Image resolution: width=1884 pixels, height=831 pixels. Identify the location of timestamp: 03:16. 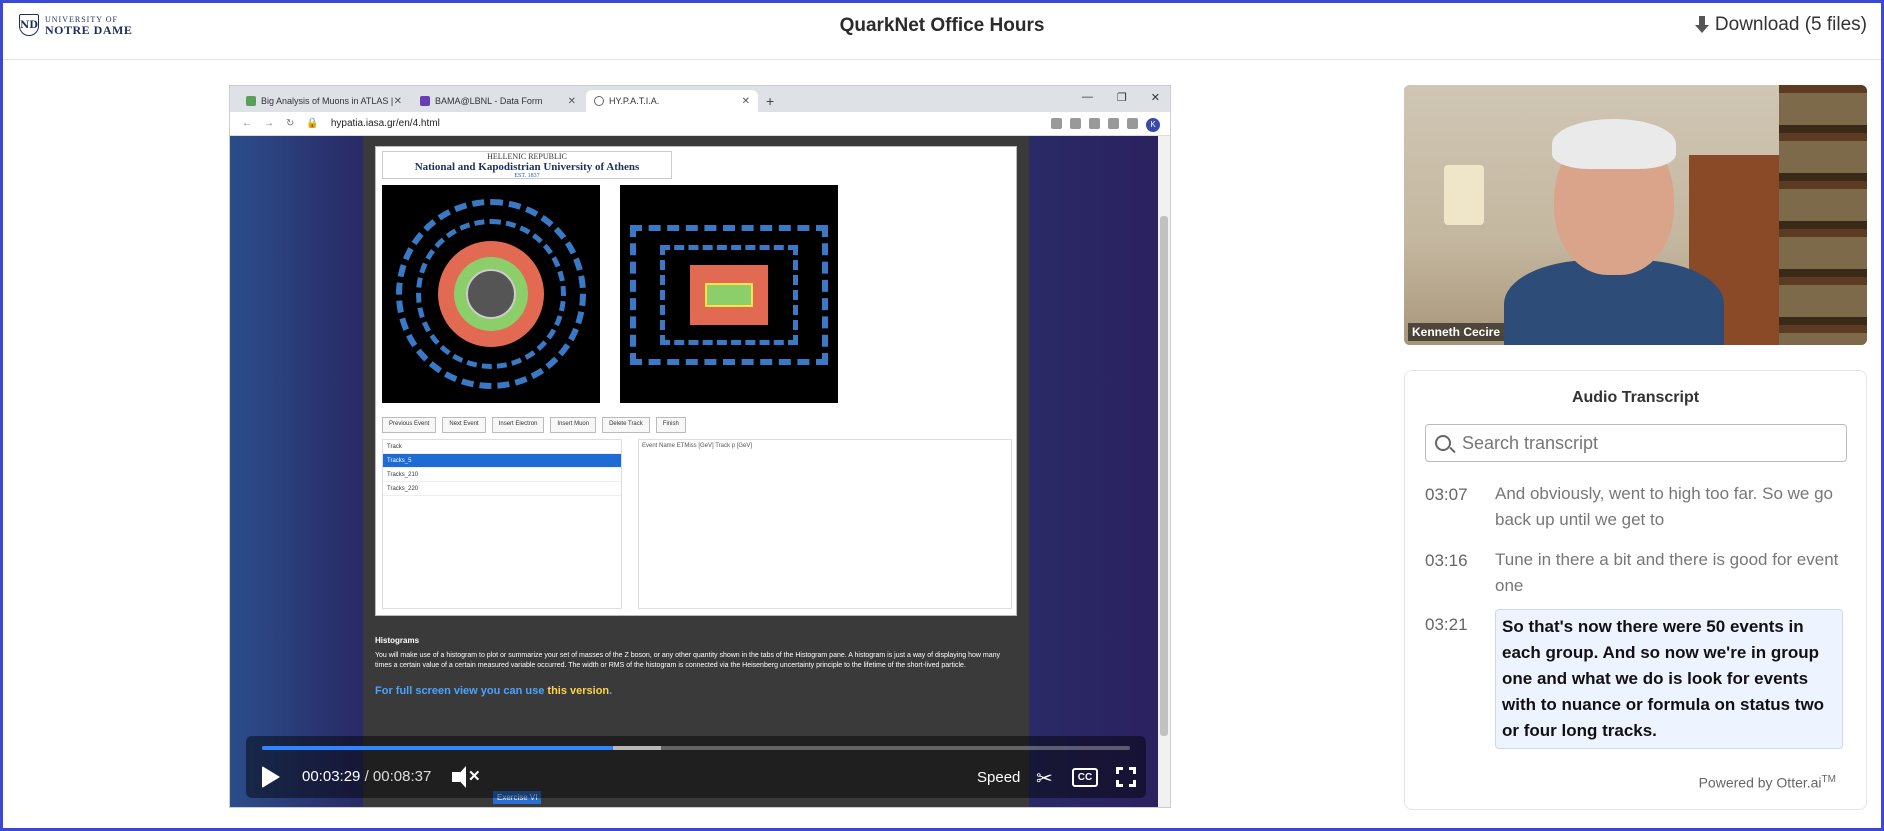
(1451, 572).